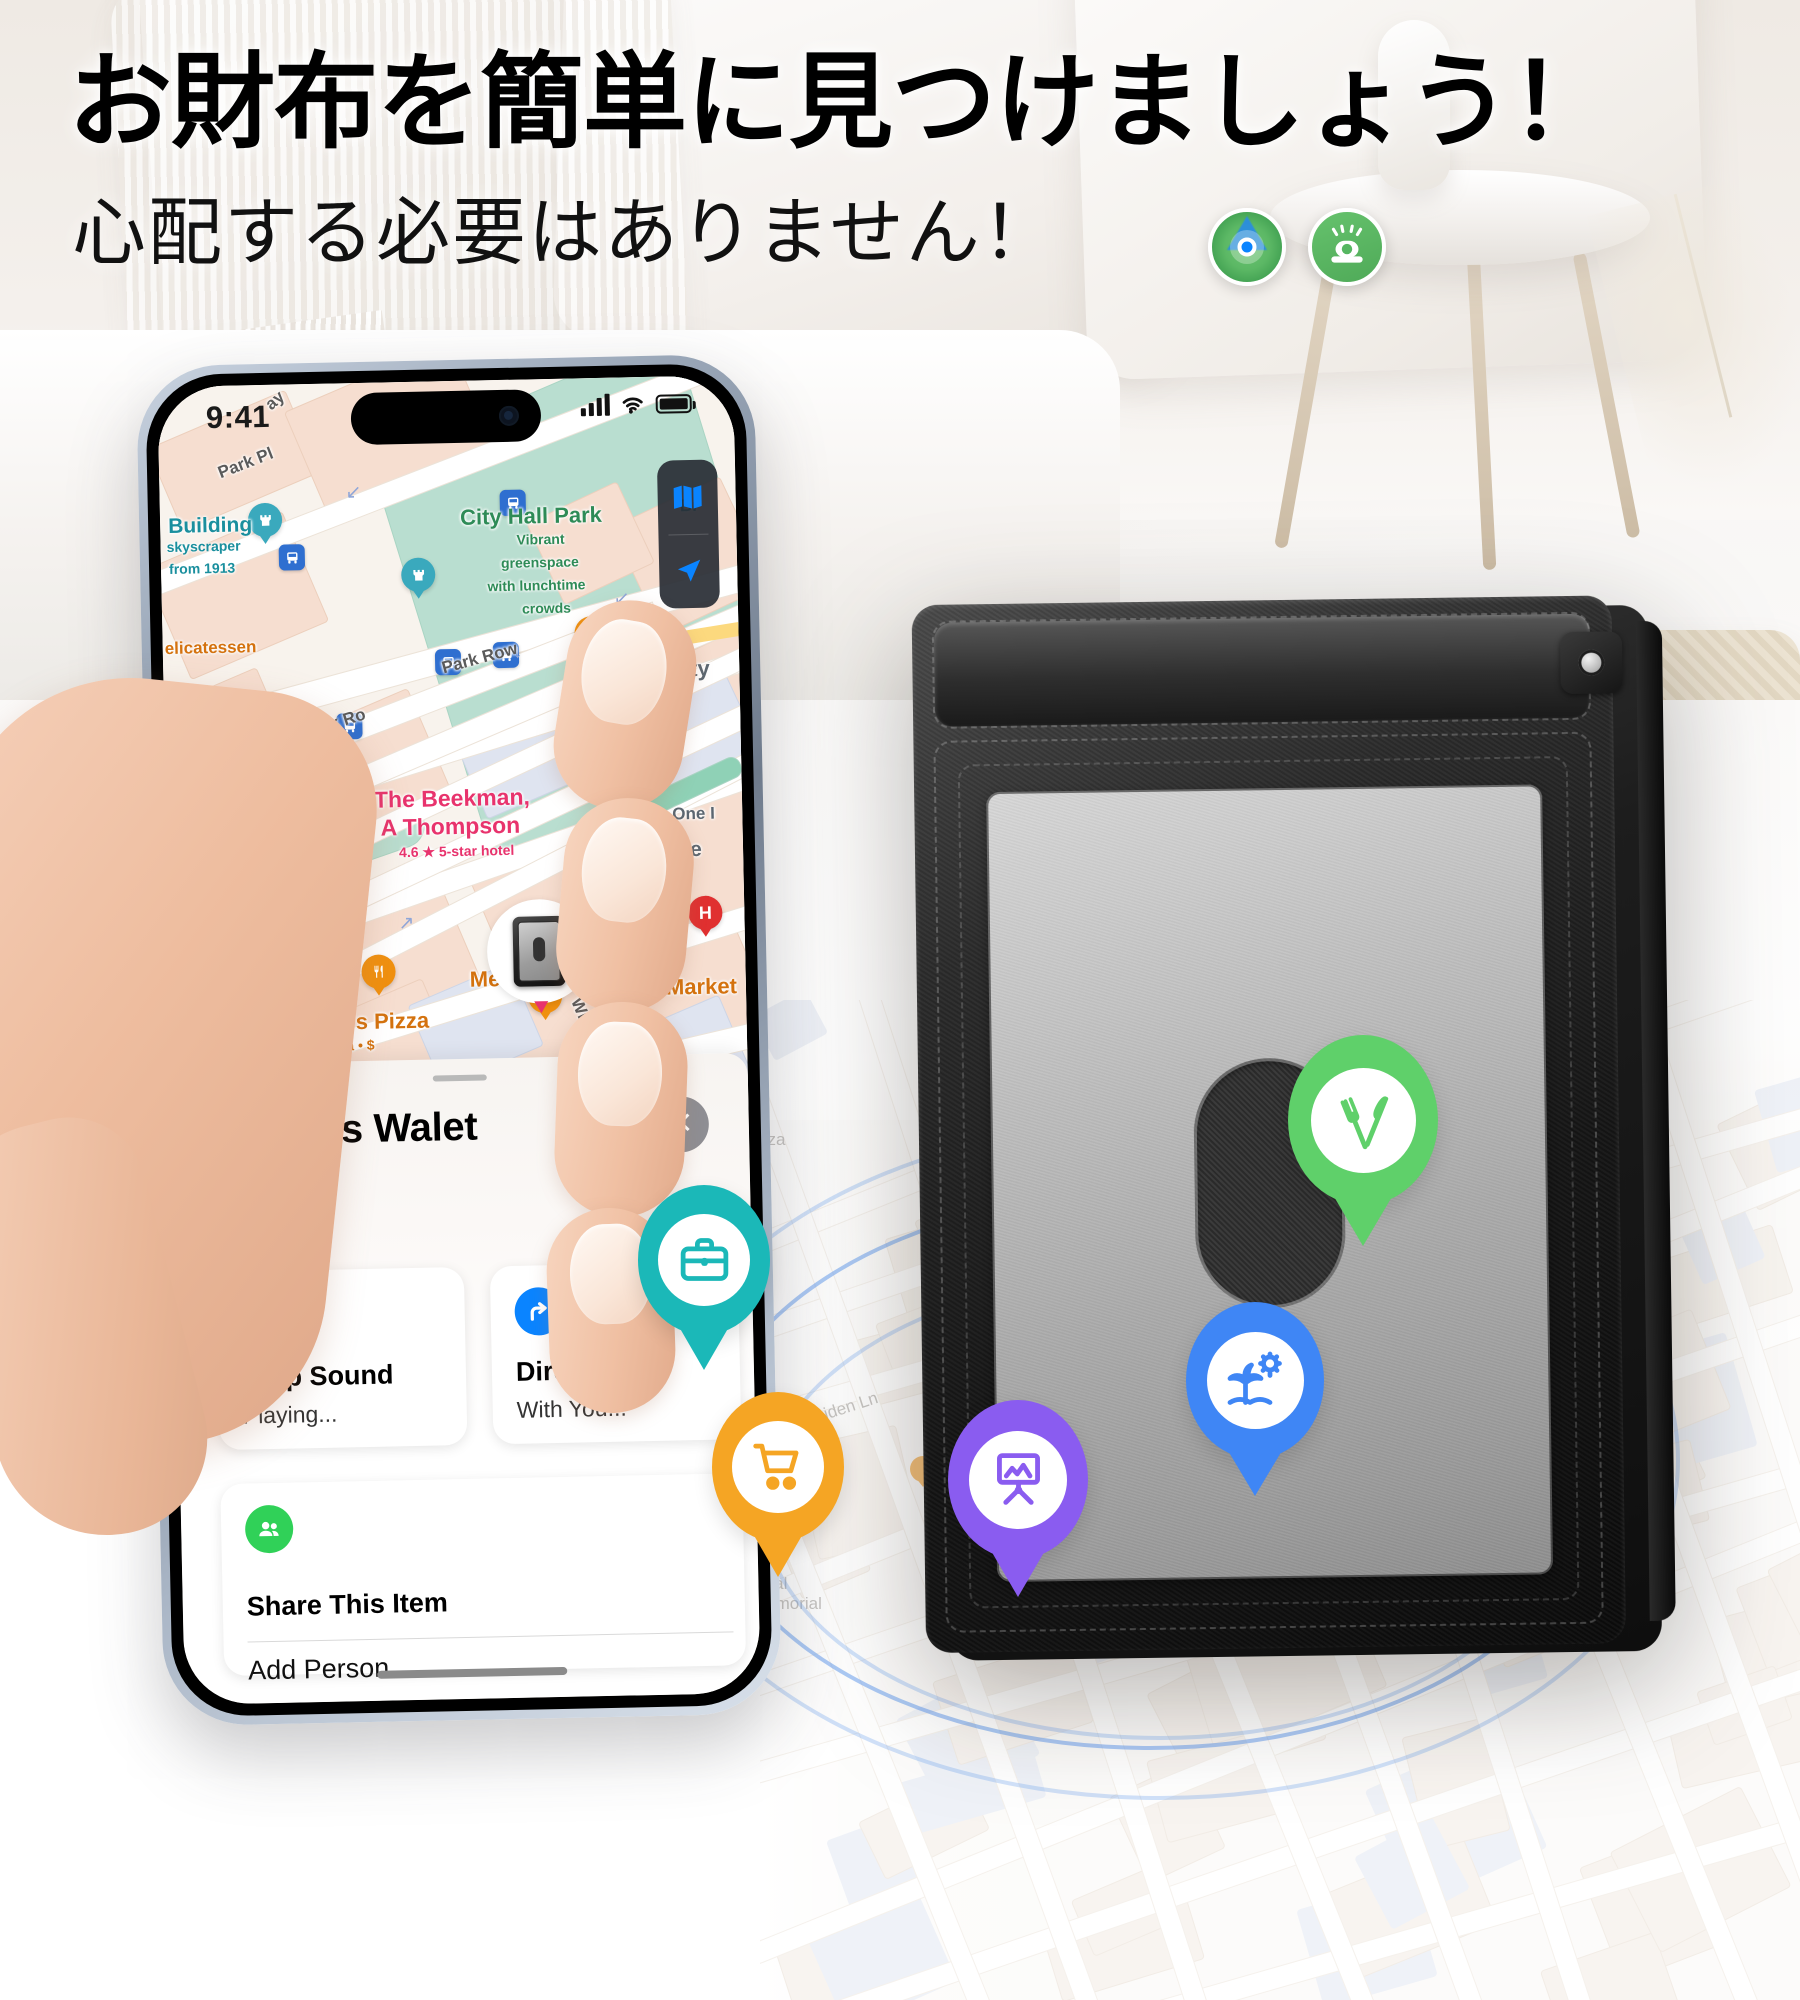  I want to click on map-label: Pizza • $, so click(346, 1045).